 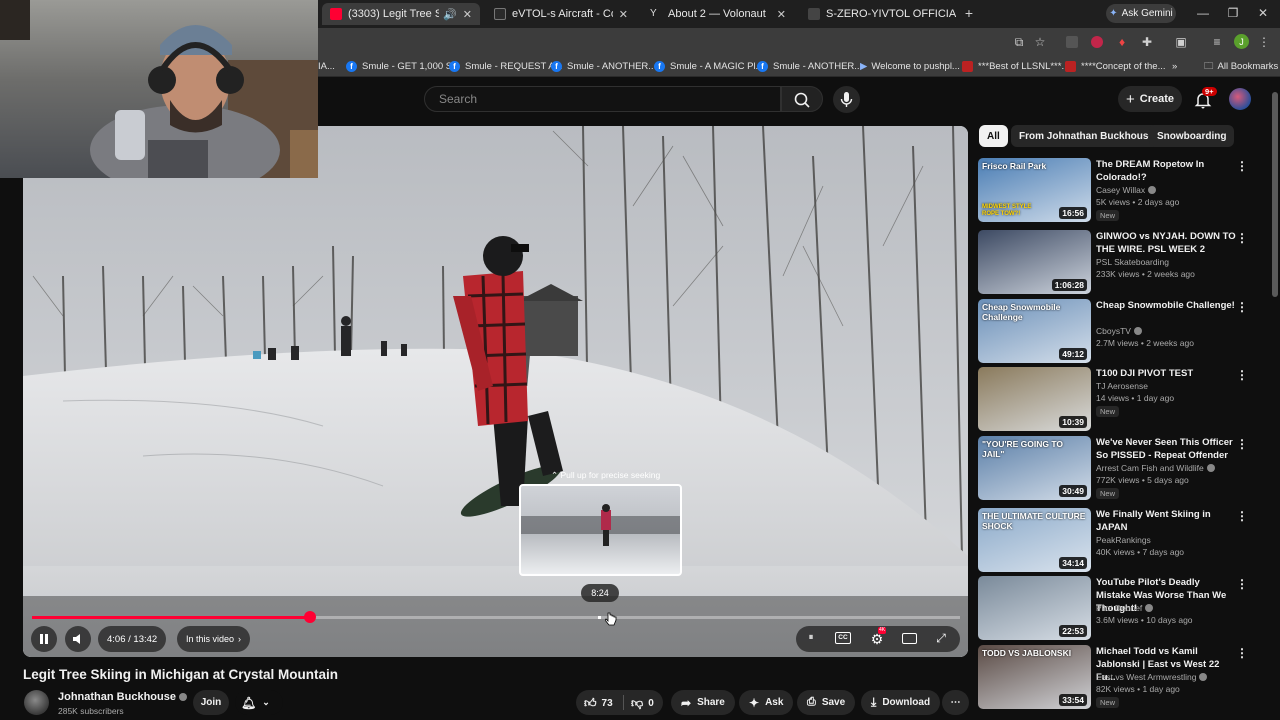 What do you see at coordinates (1166, 171) in the screenshot?
I see `recommendation-title: The DREAM Ropetow In Colorado!?` at bounding box center [1166, 171].